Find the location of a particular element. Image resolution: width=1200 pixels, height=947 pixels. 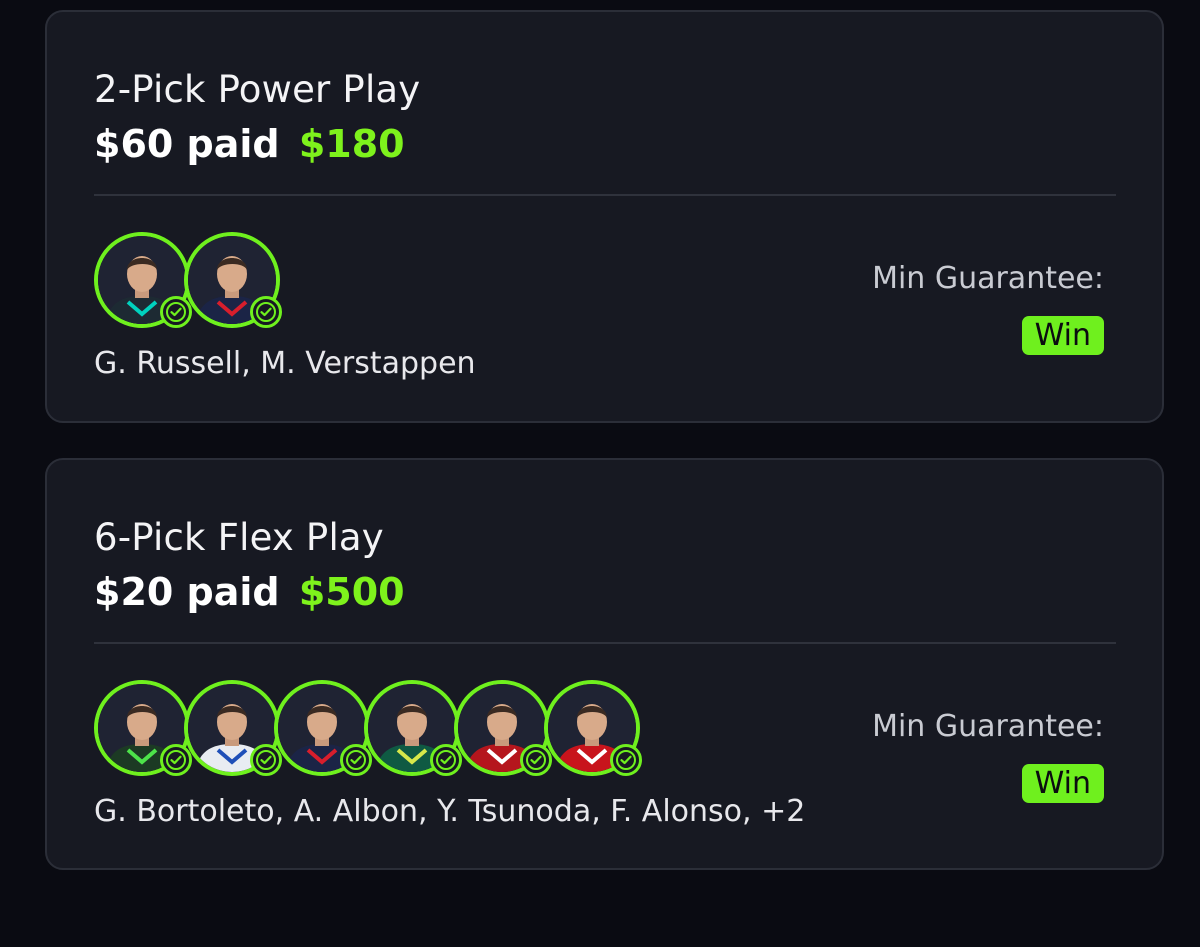

payout-amount: $500 is located at coordinates (351, 592).